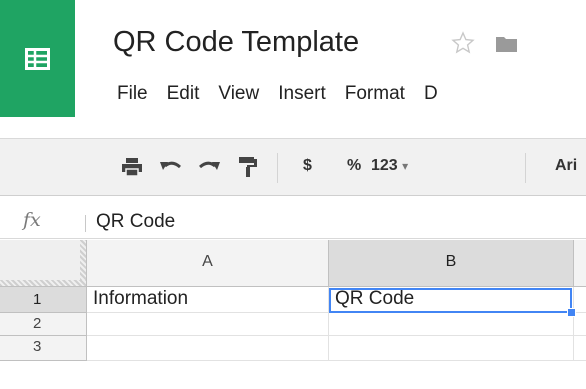  I want to click on formula-input: QR Code, so click(135, 222).